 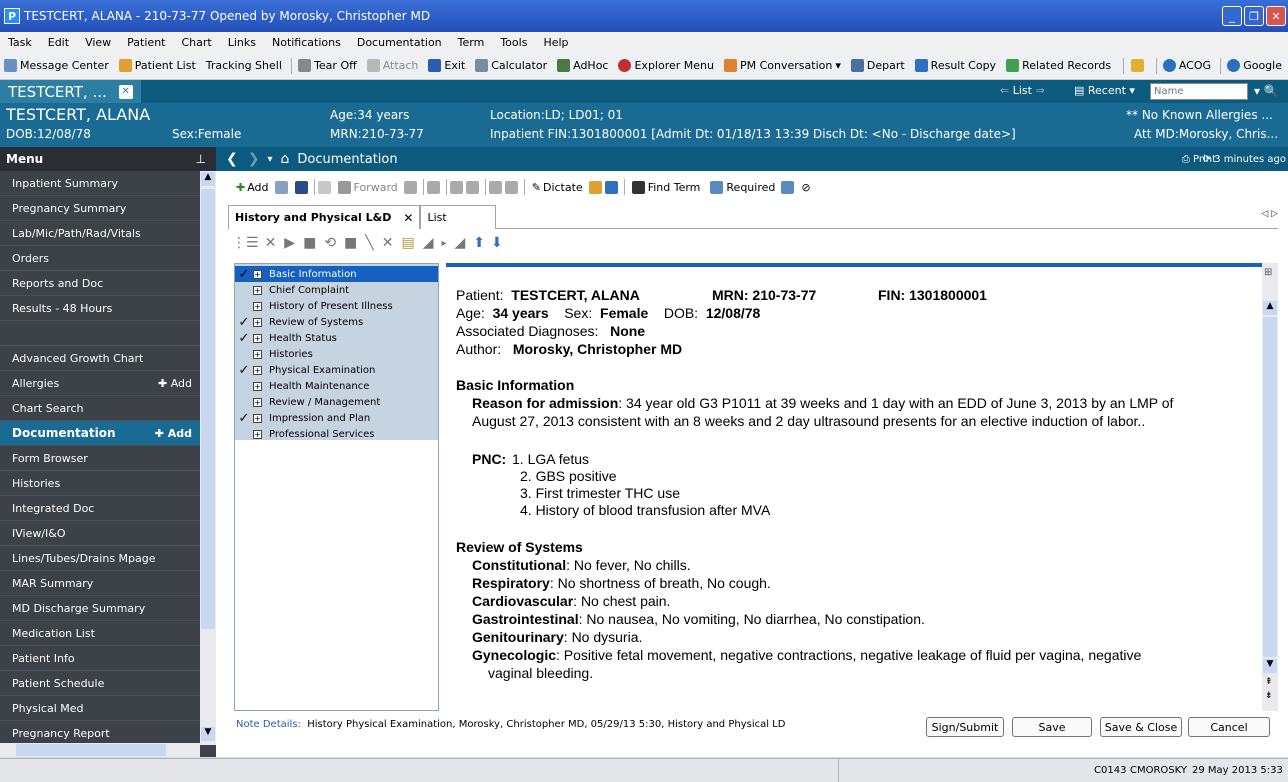 What do you see at coordinates (336, 370) in the screenshot?
I see `tree-node: ✓ + Physical Examination` at bounding box center [336, 370].